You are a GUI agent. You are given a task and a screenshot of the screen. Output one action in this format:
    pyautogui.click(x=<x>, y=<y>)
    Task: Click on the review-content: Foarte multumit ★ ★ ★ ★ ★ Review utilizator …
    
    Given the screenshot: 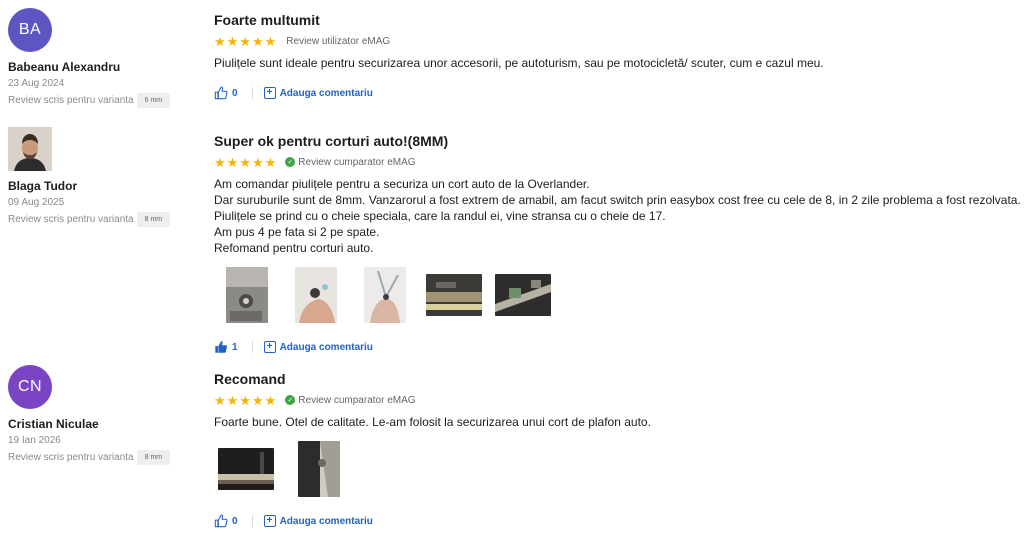 What is the action you would take?
    pyautogui.click(x=616, y=41)
    